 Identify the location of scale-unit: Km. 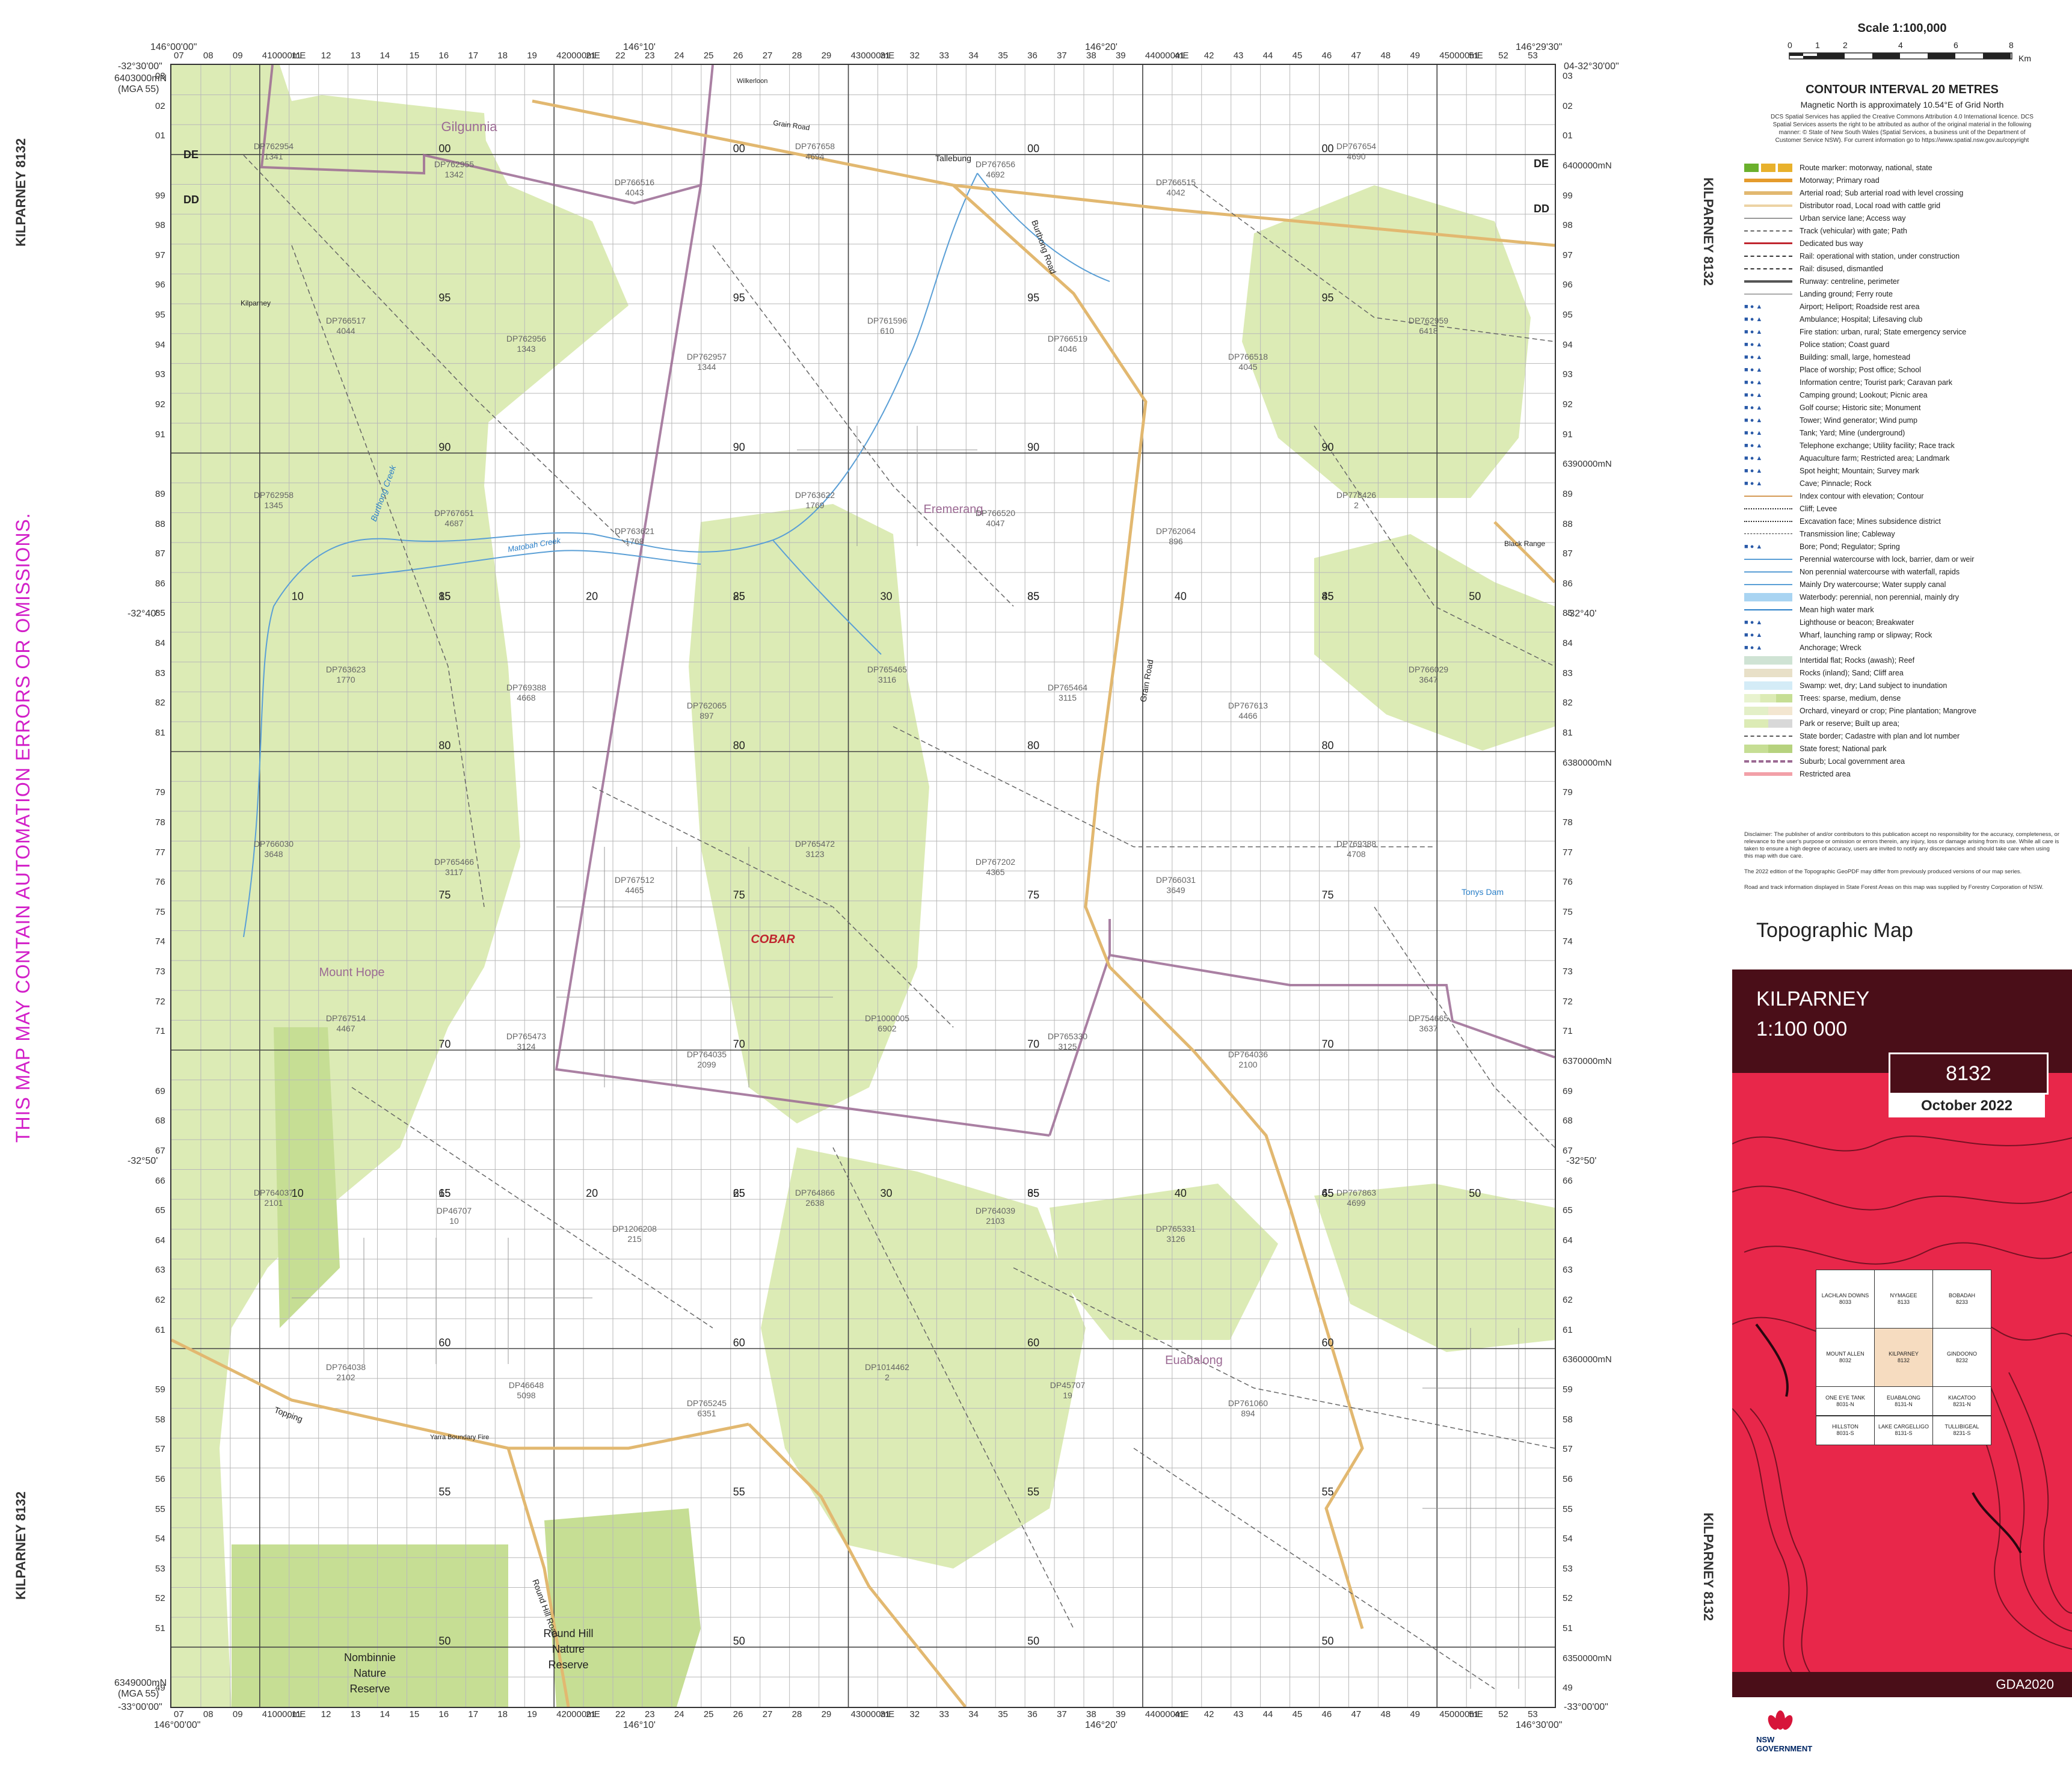
(2025, 58).